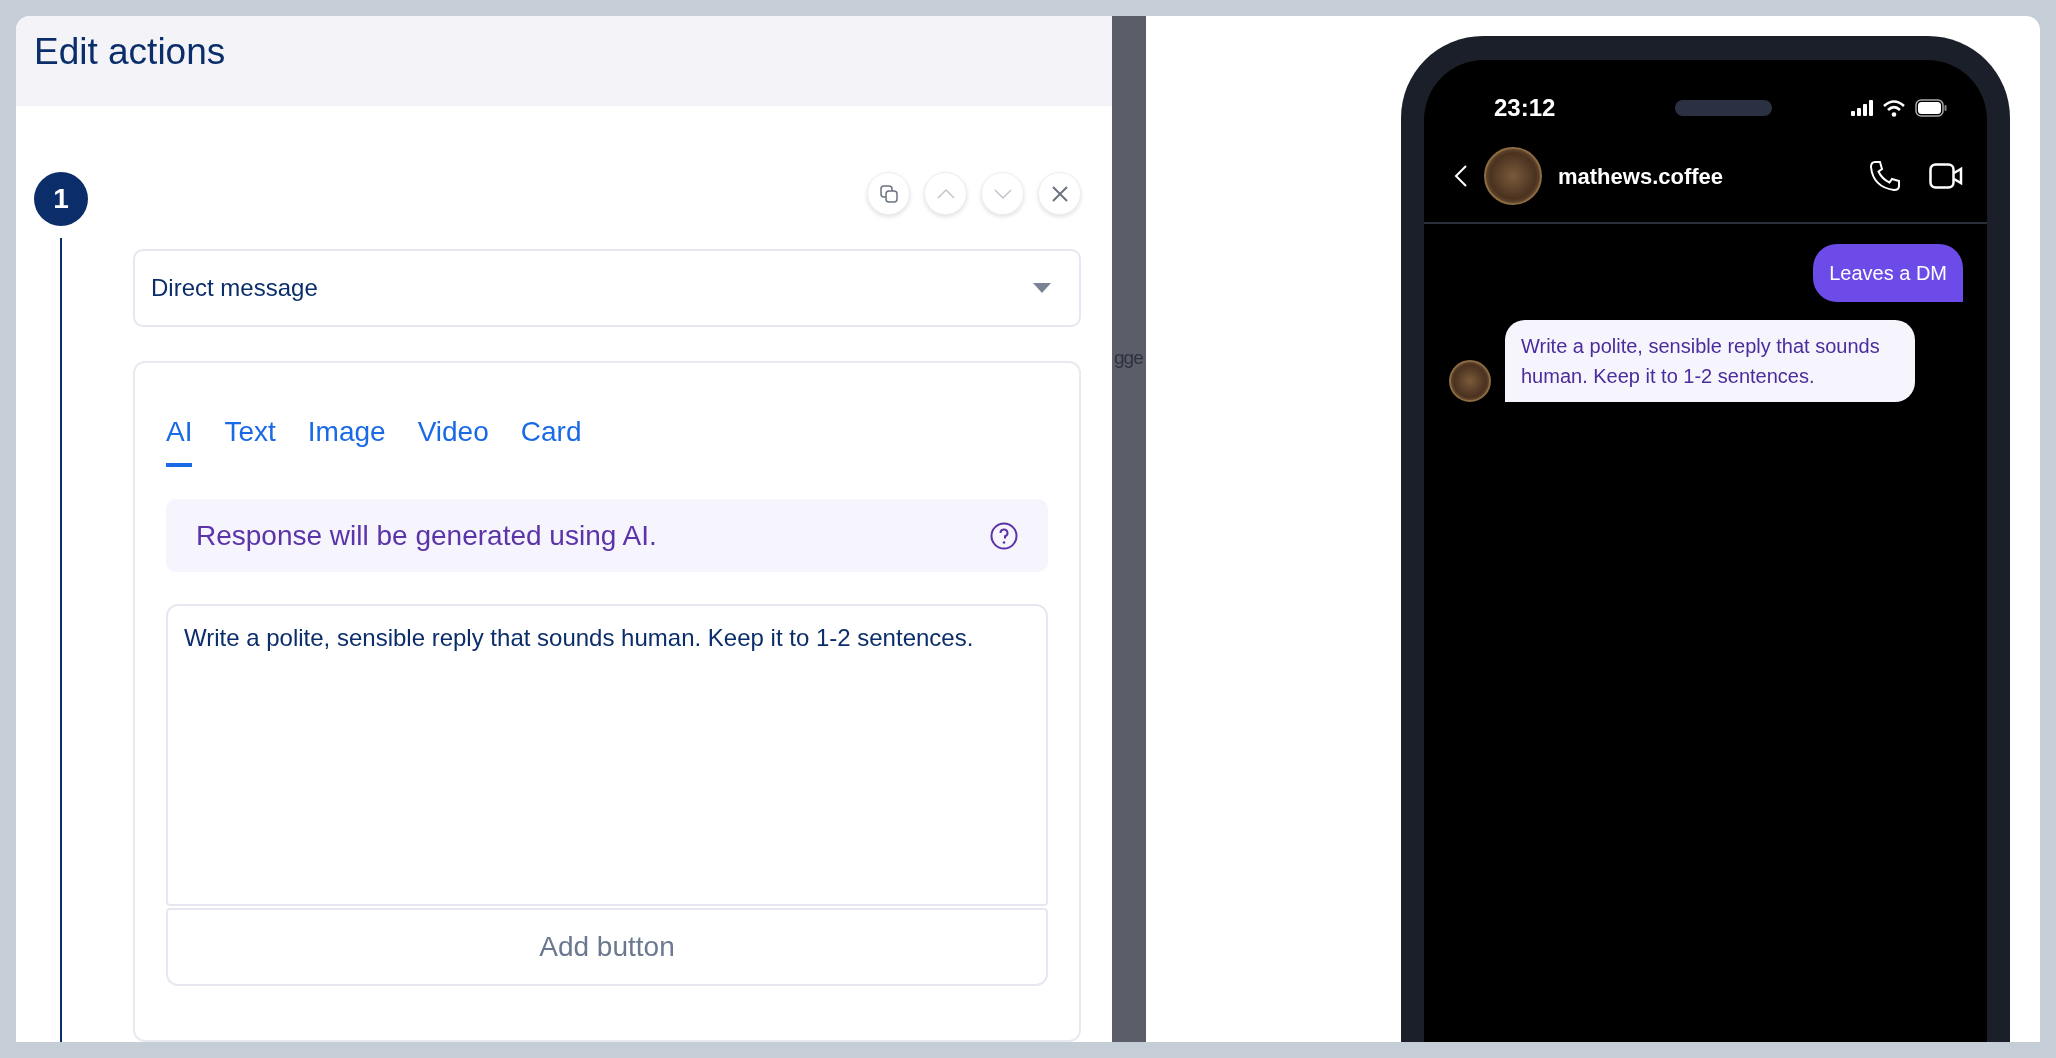 Image resolution: width=2056 pixels, height=1058 pixels. I want to click on close-icon, so click(1059, 193).